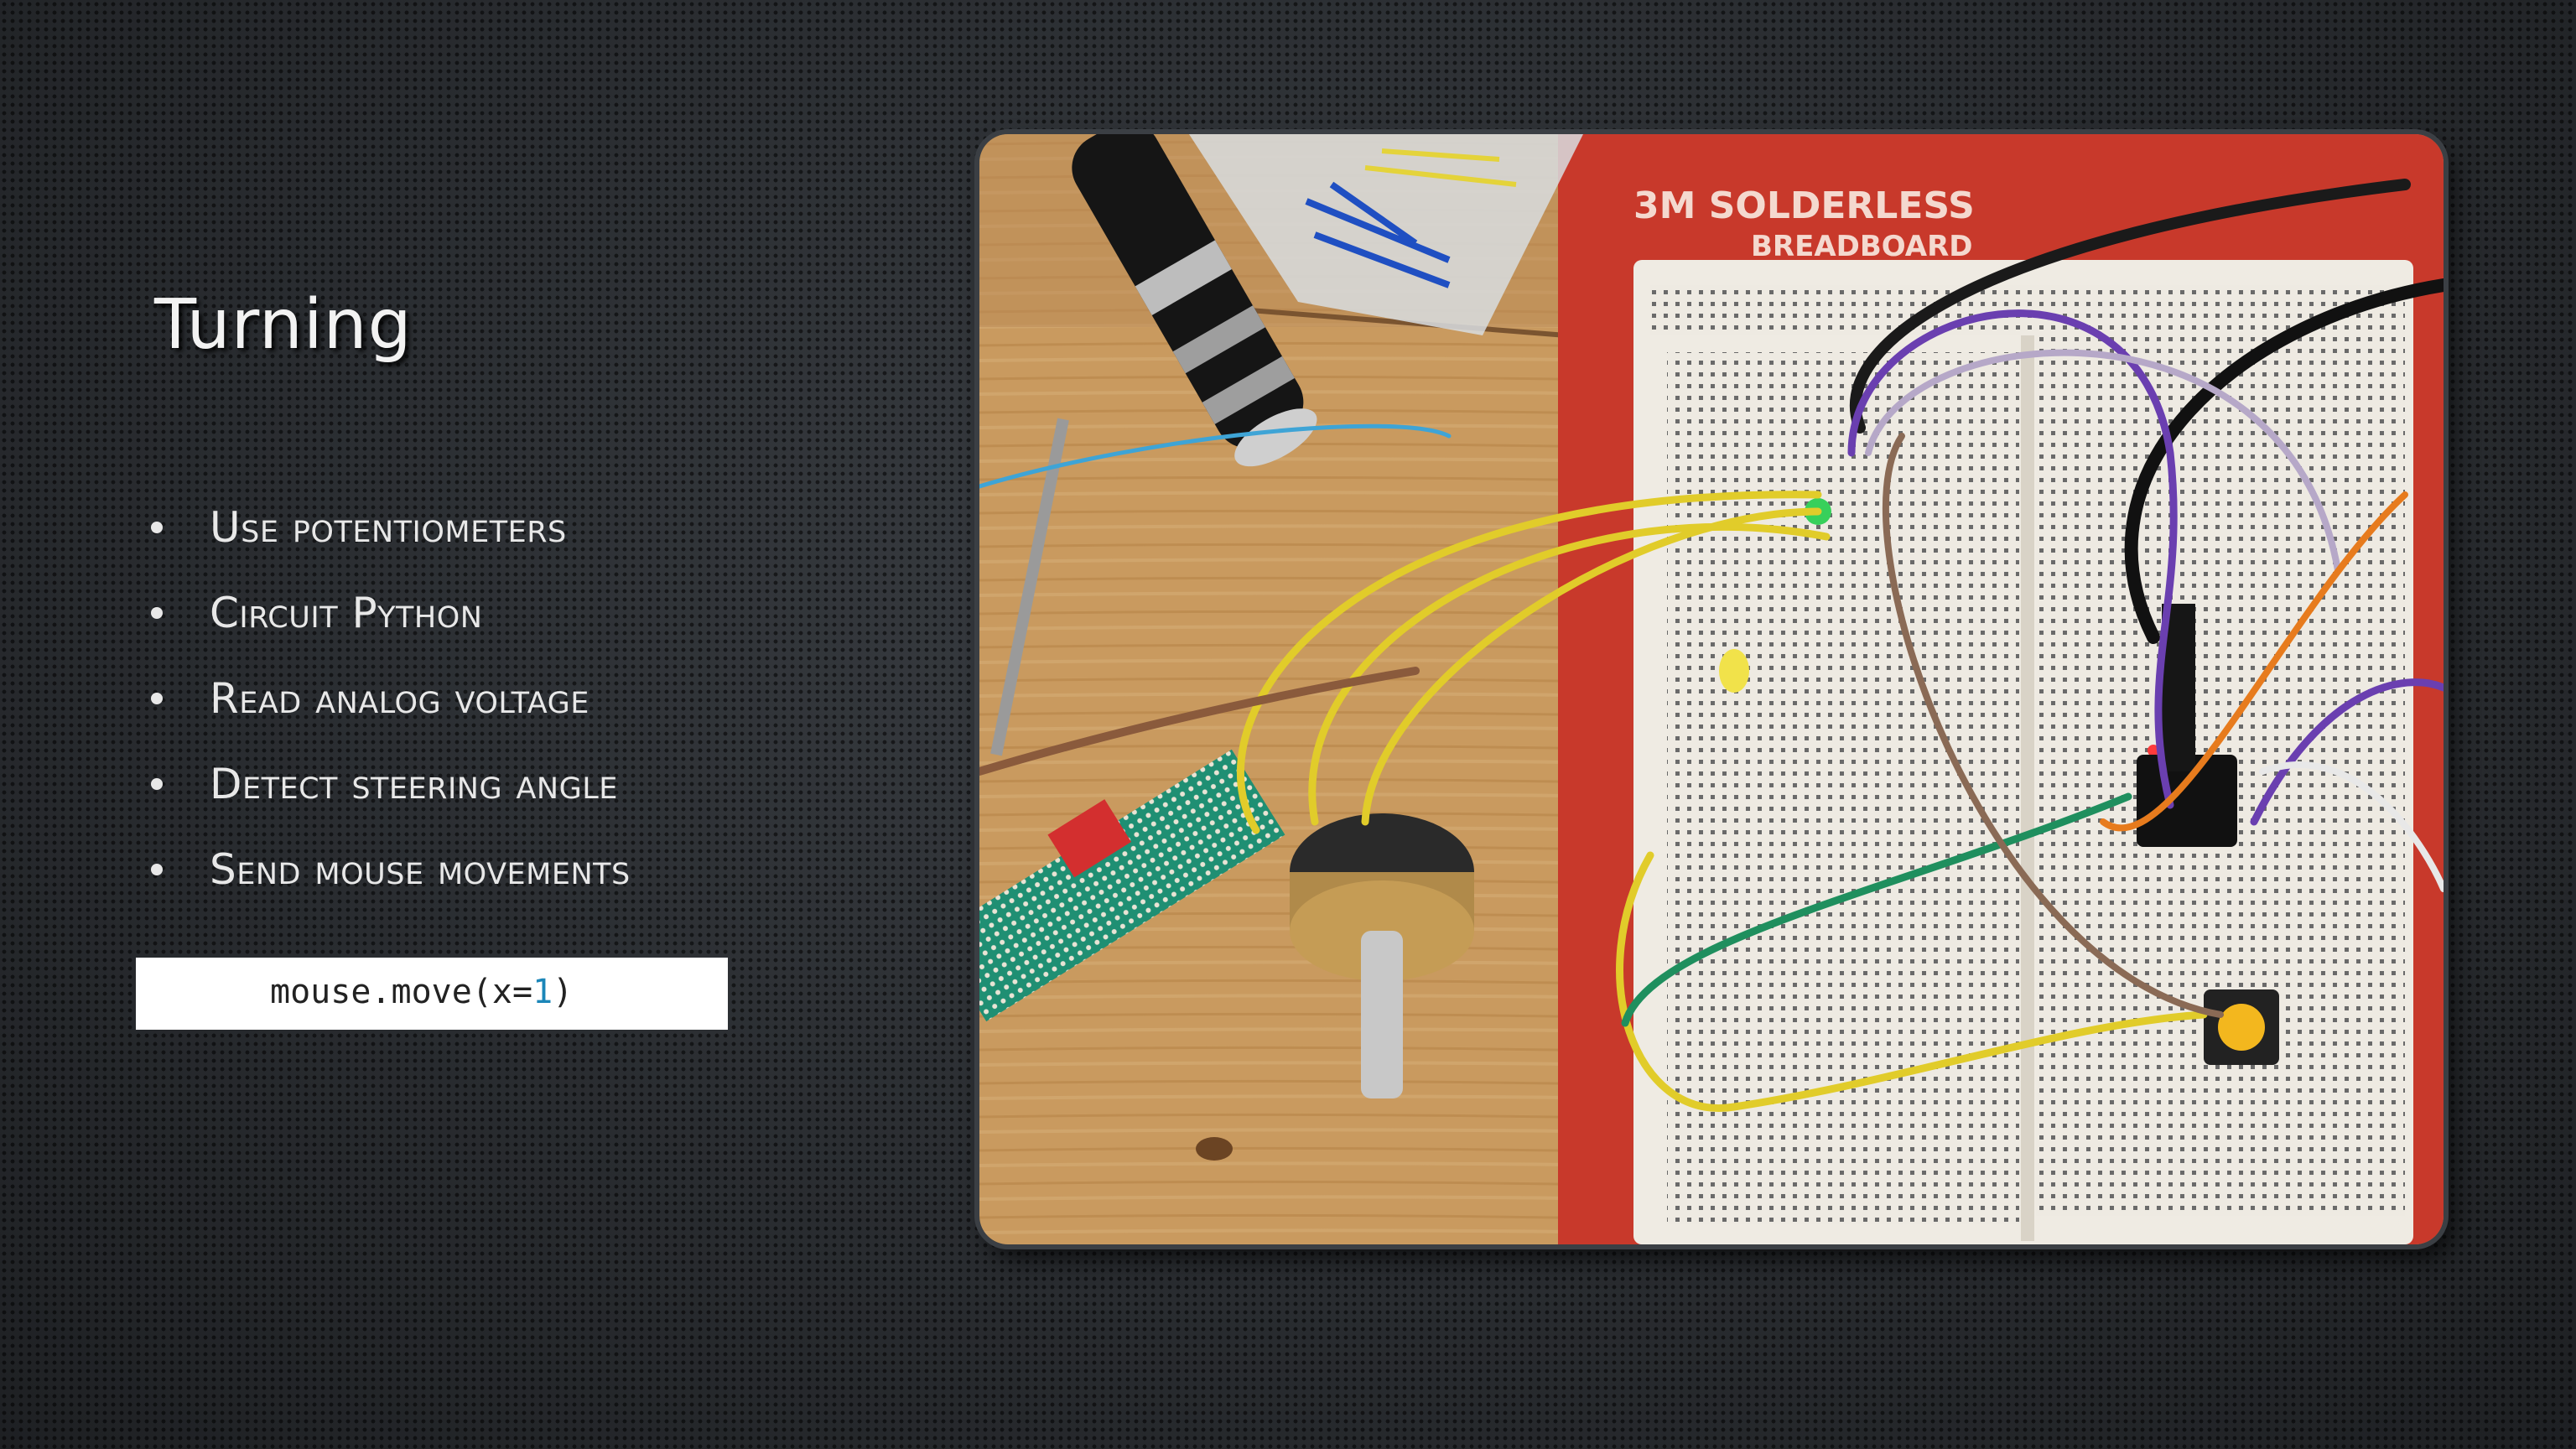 Image resolution: width=2576 pixels, height=1449 pixels. I want to click on bullet-item: Circuit Python, so click(391, 613).